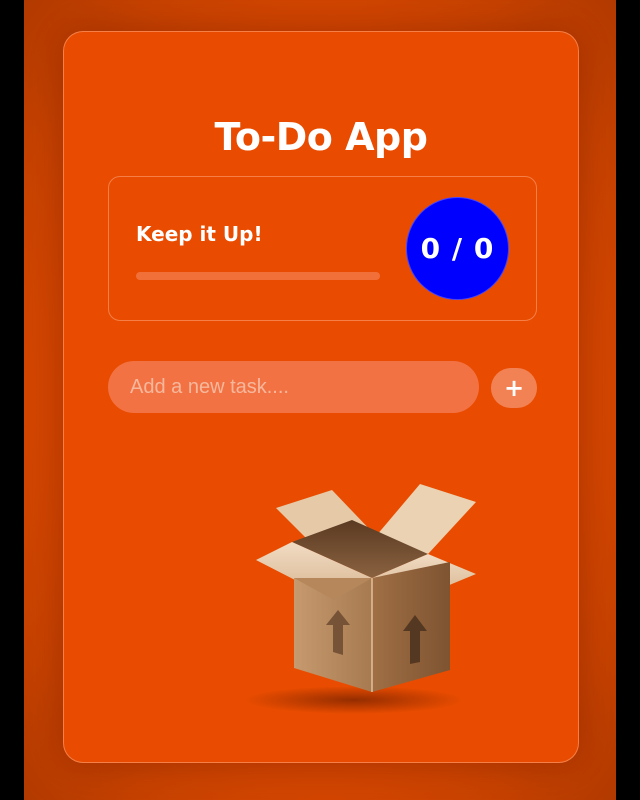  Describe the element at coordinates (514, 388) in the screenshot. I see `add-task-button: +` at that location.